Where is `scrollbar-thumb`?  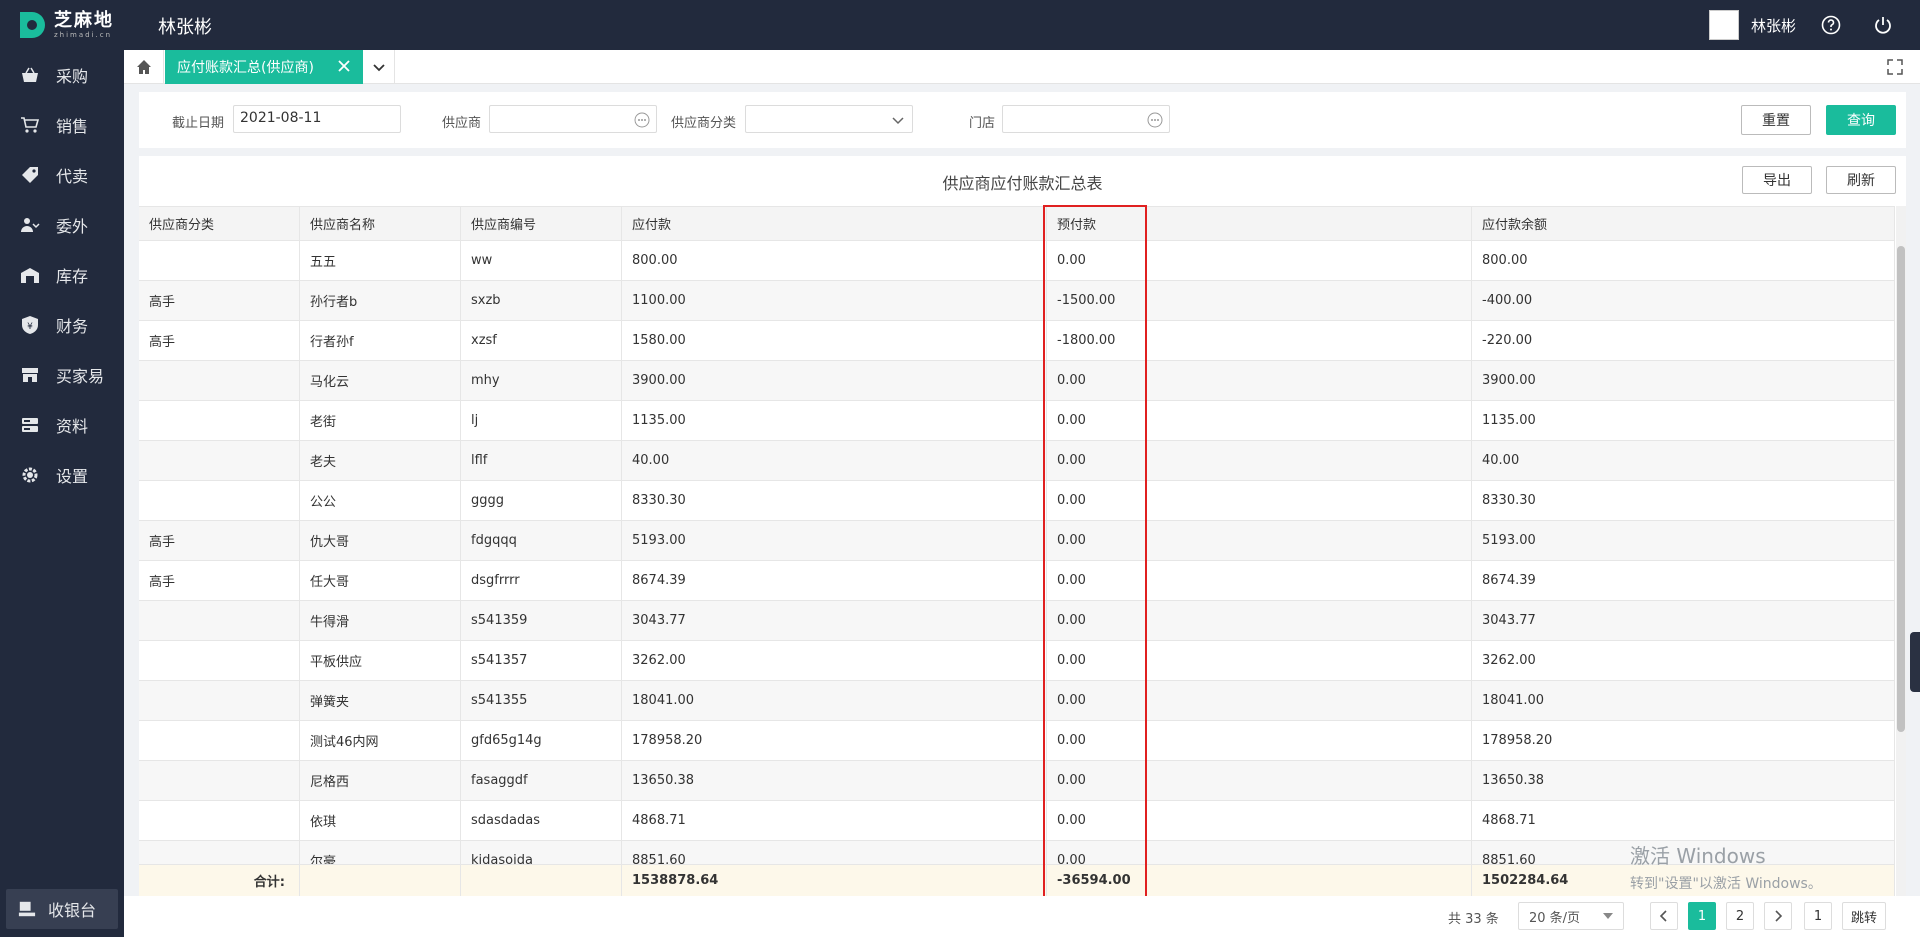
scrollbar-thumb is located at coordinates (1901, 489).